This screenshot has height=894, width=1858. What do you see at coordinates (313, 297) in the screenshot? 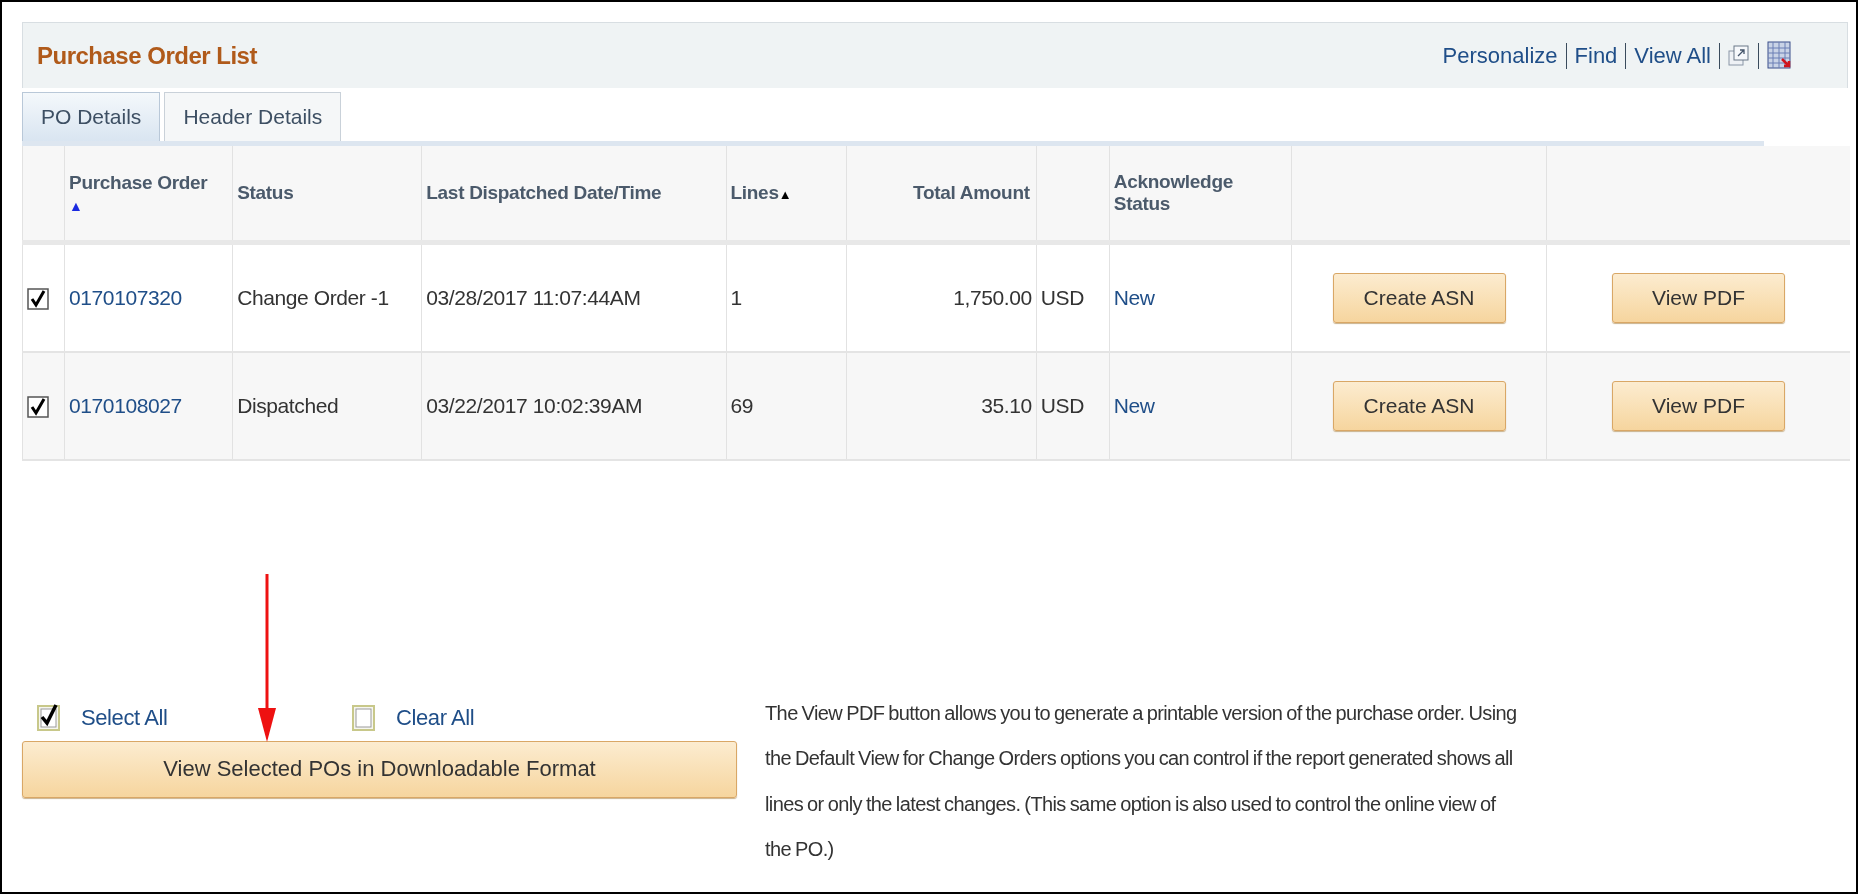
I see `status-text: Change Order -1` at bounding box center [313, 297].